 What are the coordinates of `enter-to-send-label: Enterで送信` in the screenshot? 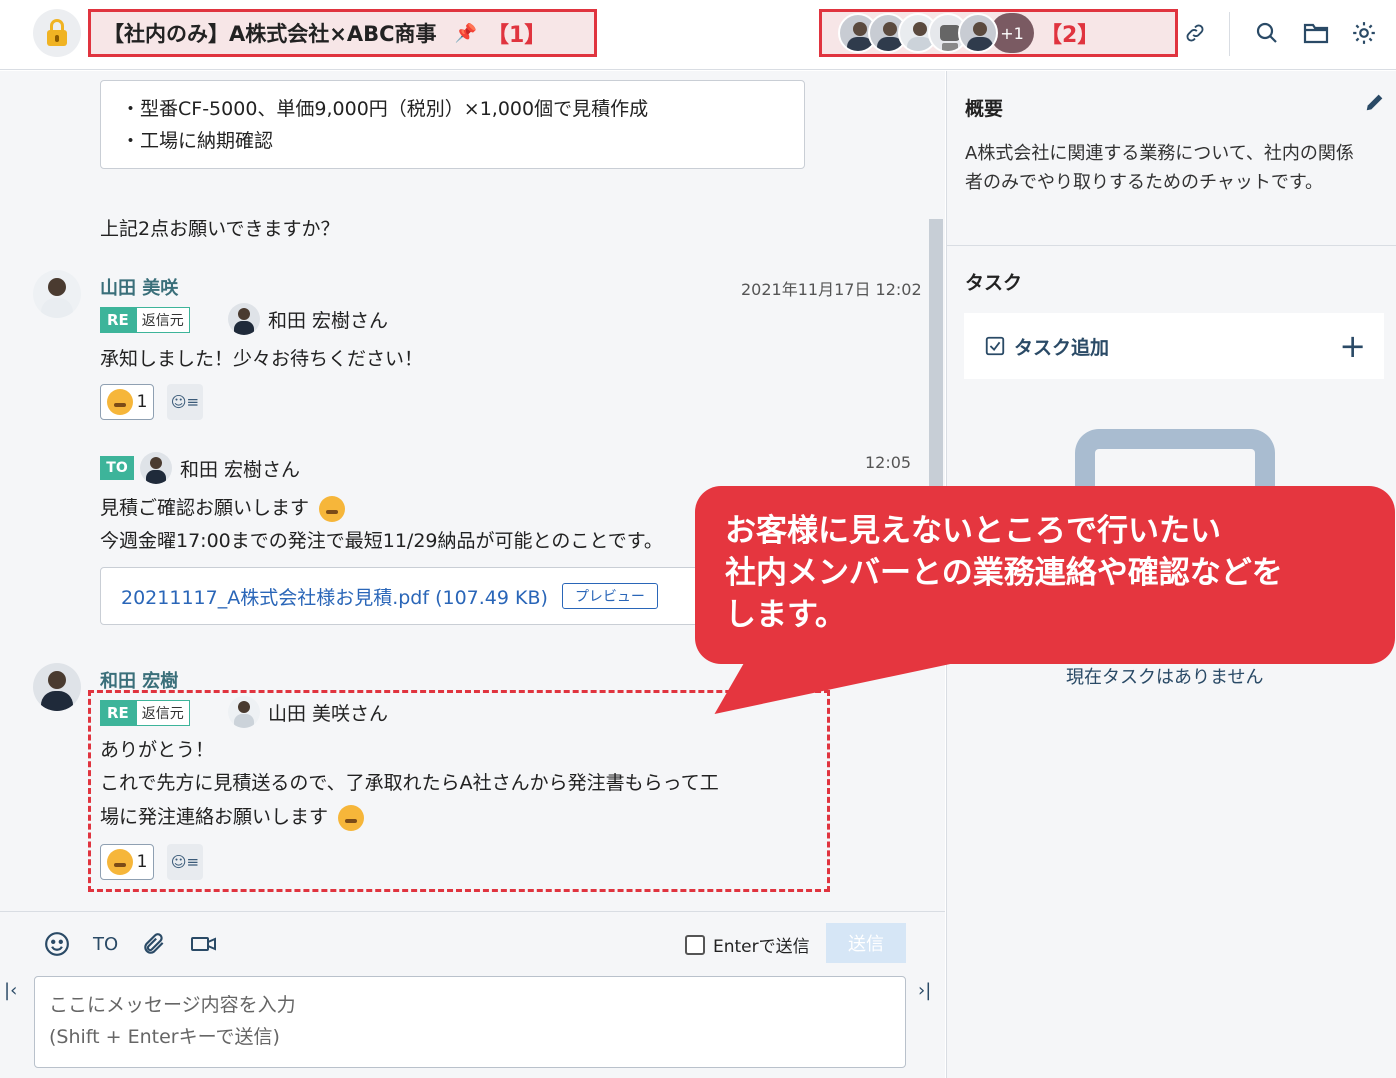 It's located at (761, 947).